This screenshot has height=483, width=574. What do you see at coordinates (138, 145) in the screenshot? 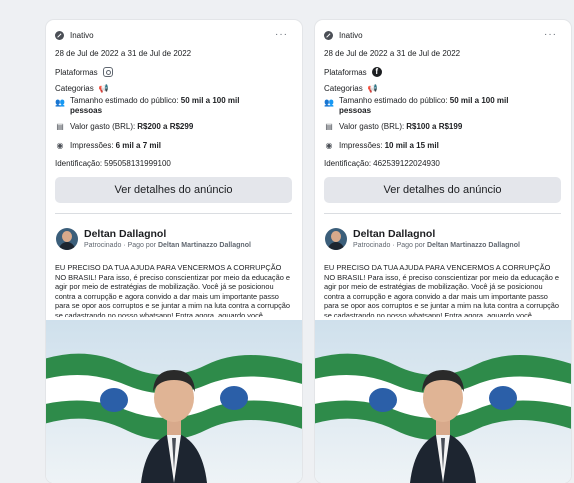
I see `impressions-value: 6 mil a 7 mil` at bounding box center [138, 145].